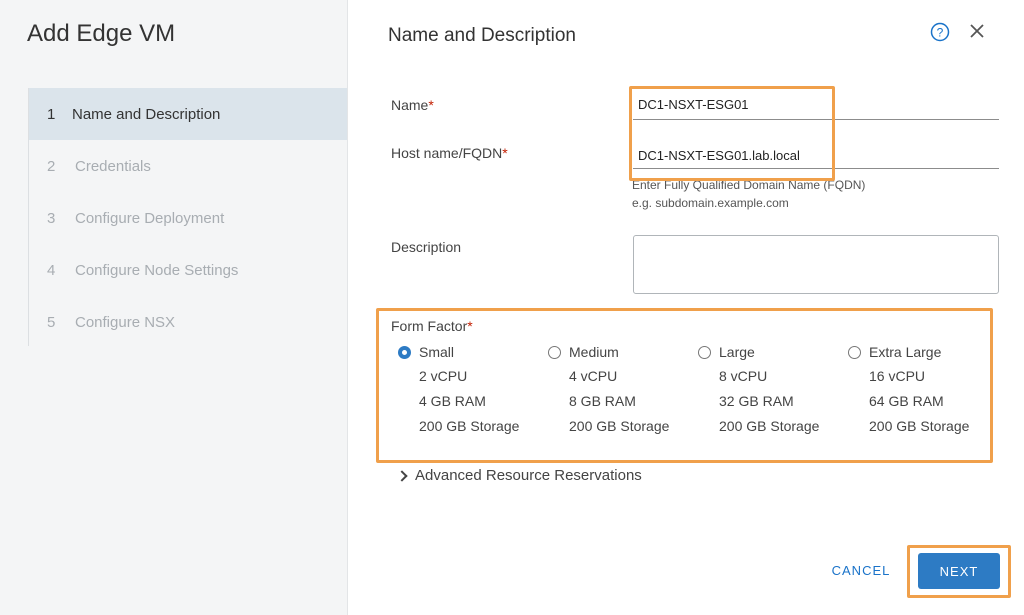 The height and width of the screenshot is (615, 1024). I want to click on hostname-hint-line2: e.g. subdomain.example.com, so click(710, 203).